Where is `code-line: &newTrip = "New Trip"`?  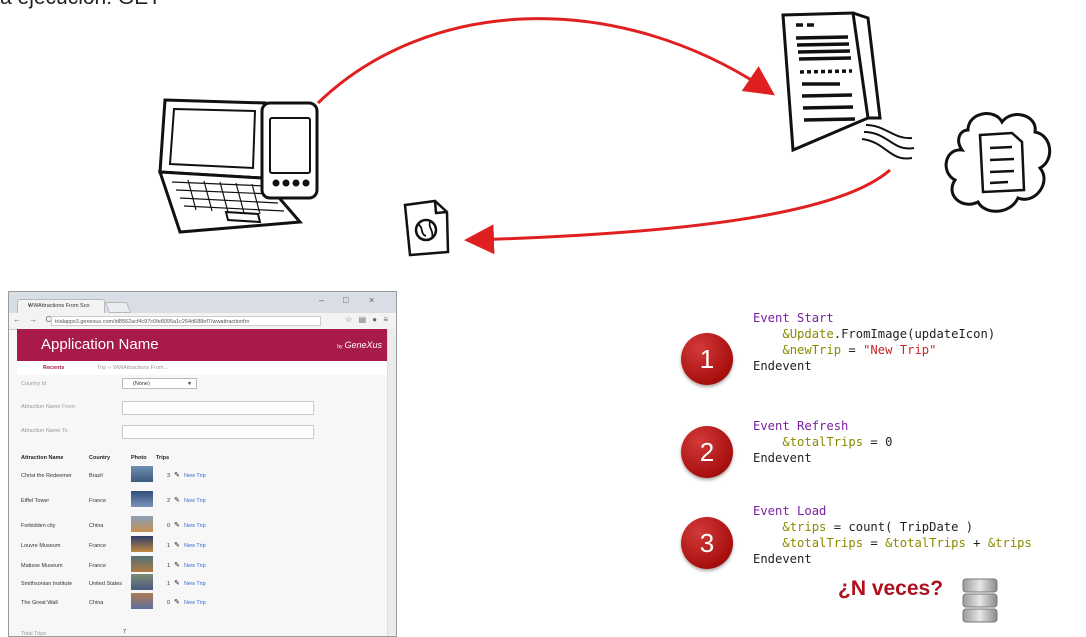 code-line: &newTrip = "New Trip" is located at coordinates (874, 350).